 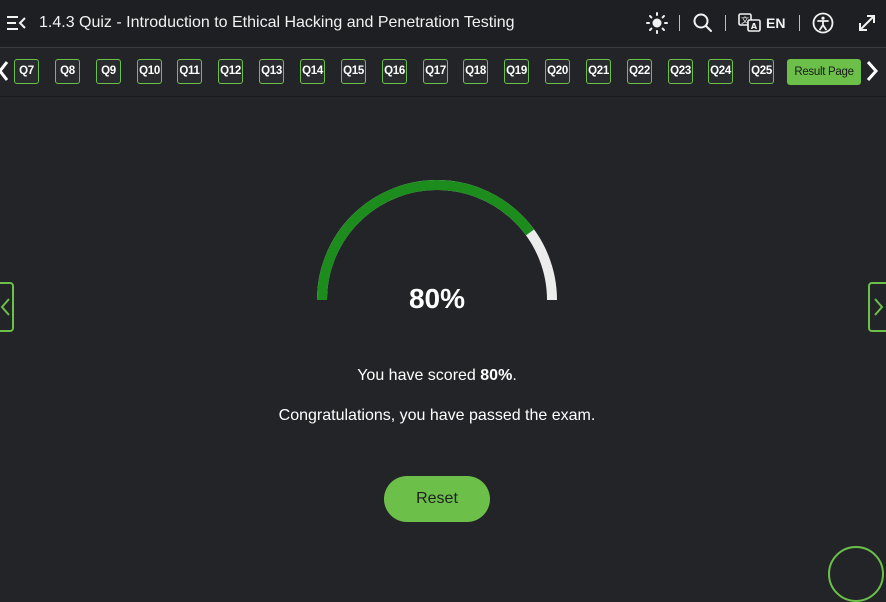 I want to click on question-button-q13: Q13, so click(x=271, y=71).